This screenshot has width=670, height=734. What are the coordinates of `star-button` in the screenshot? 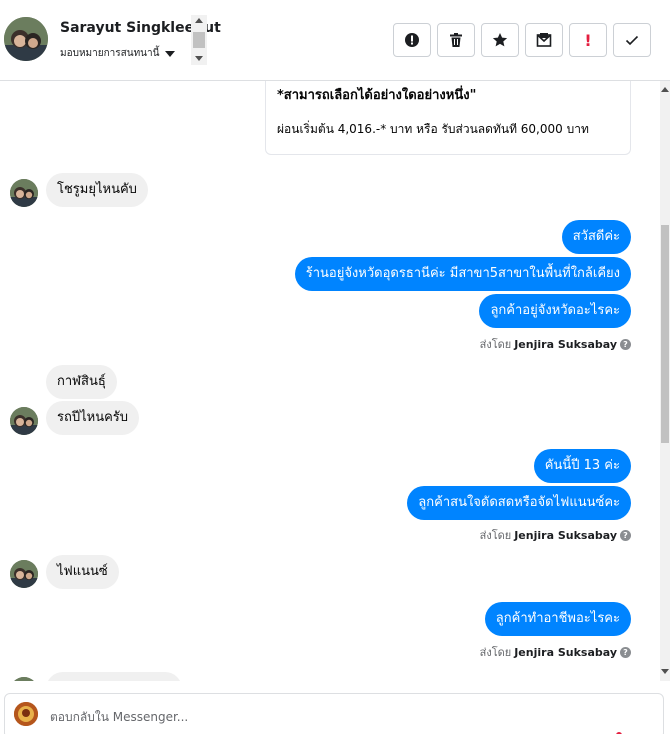 It's located at (500, 40).